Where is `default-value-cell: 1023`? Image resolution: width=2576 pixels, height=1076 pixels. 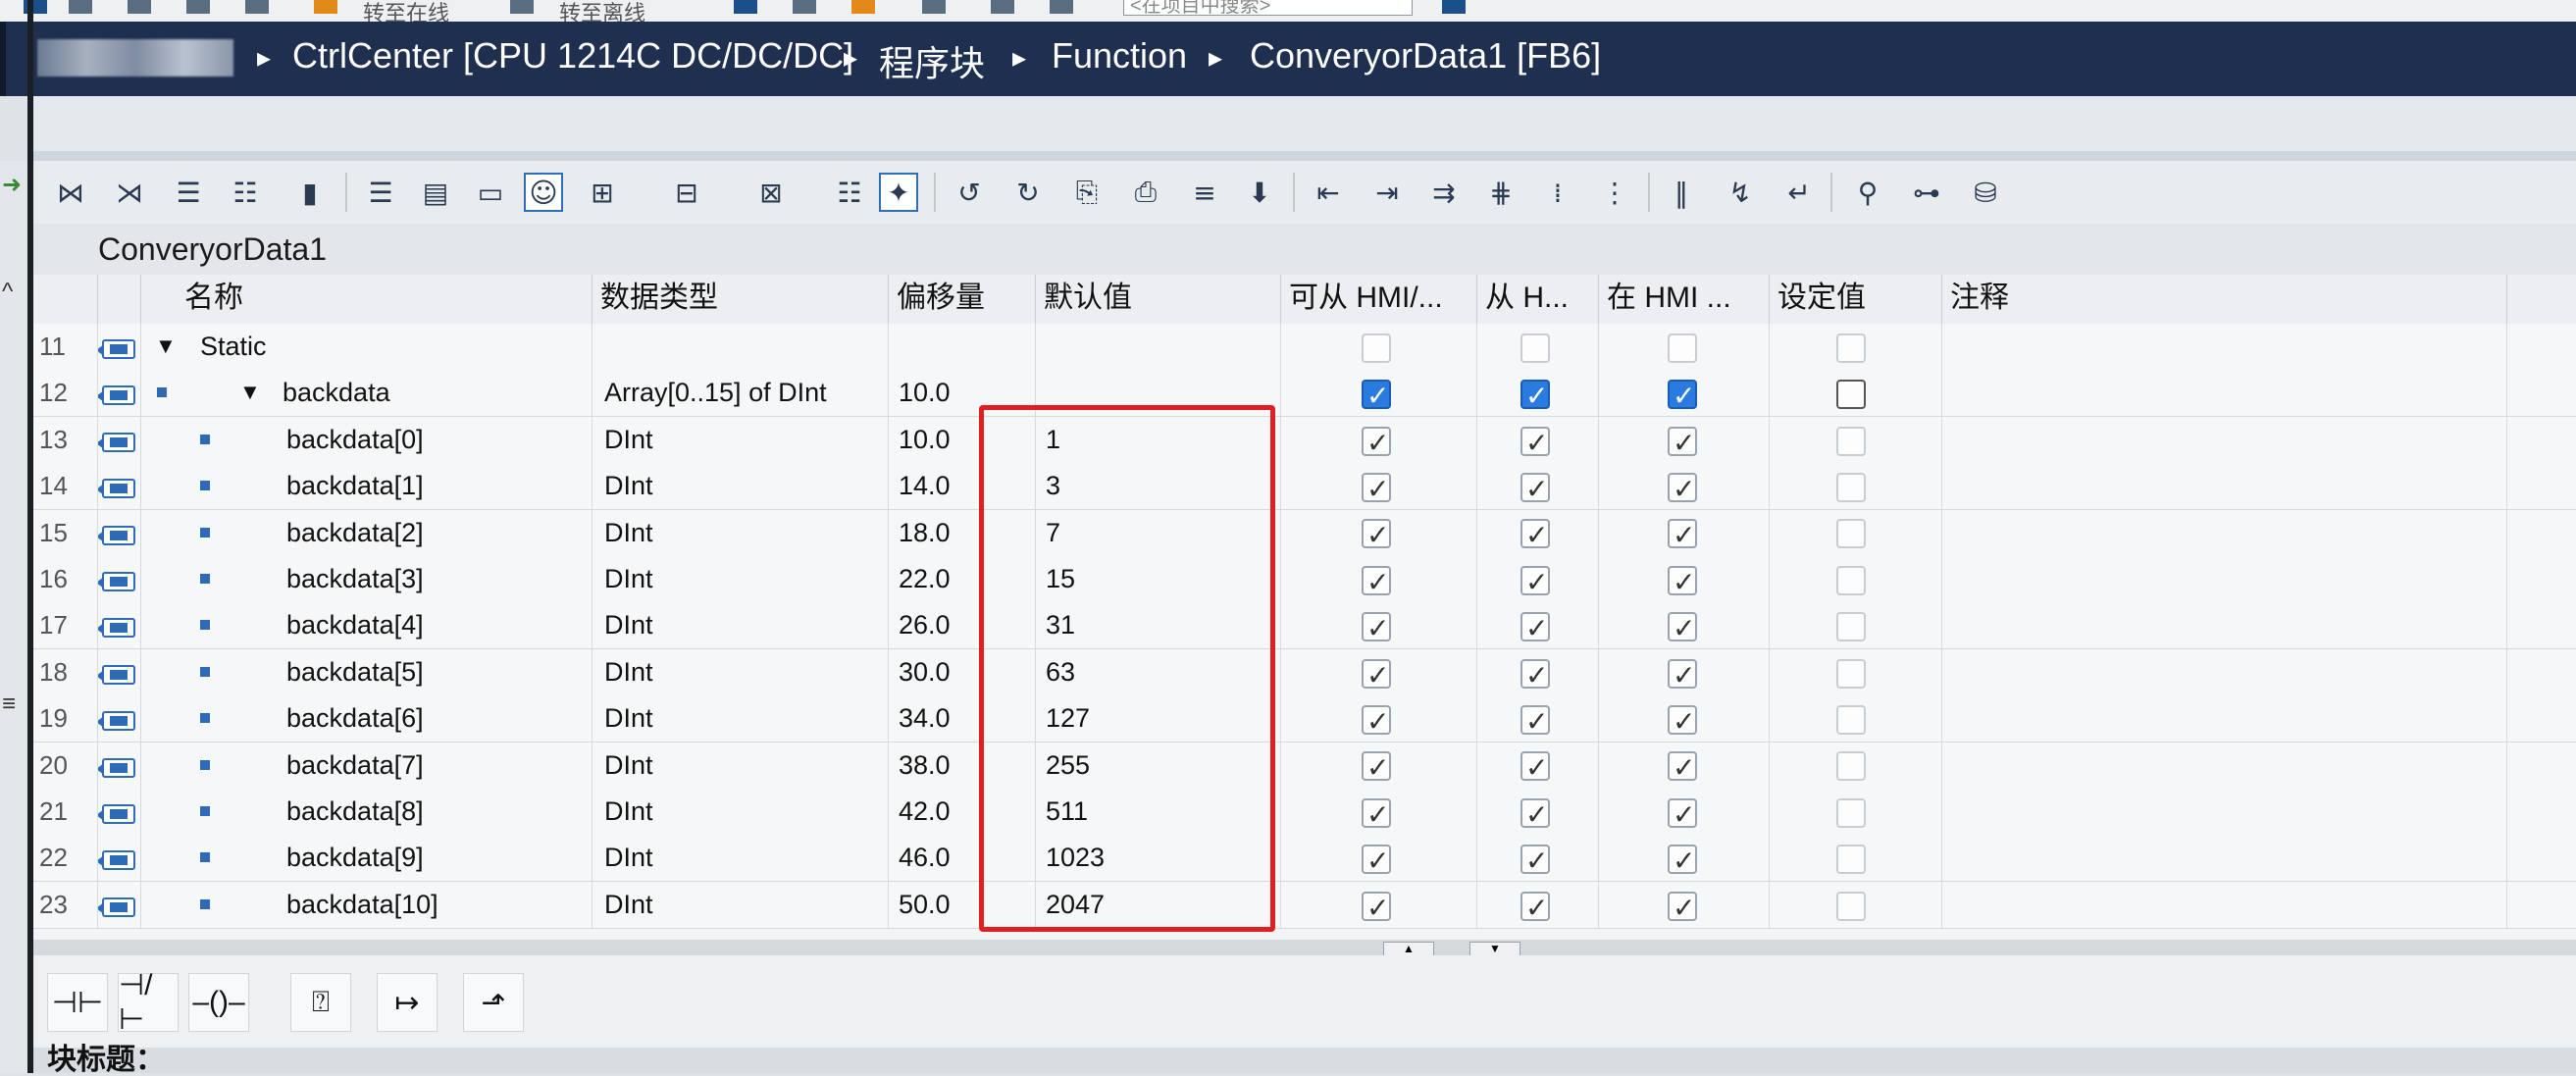
default-value-cell: 1023 is located at coordinates (1158, 858).